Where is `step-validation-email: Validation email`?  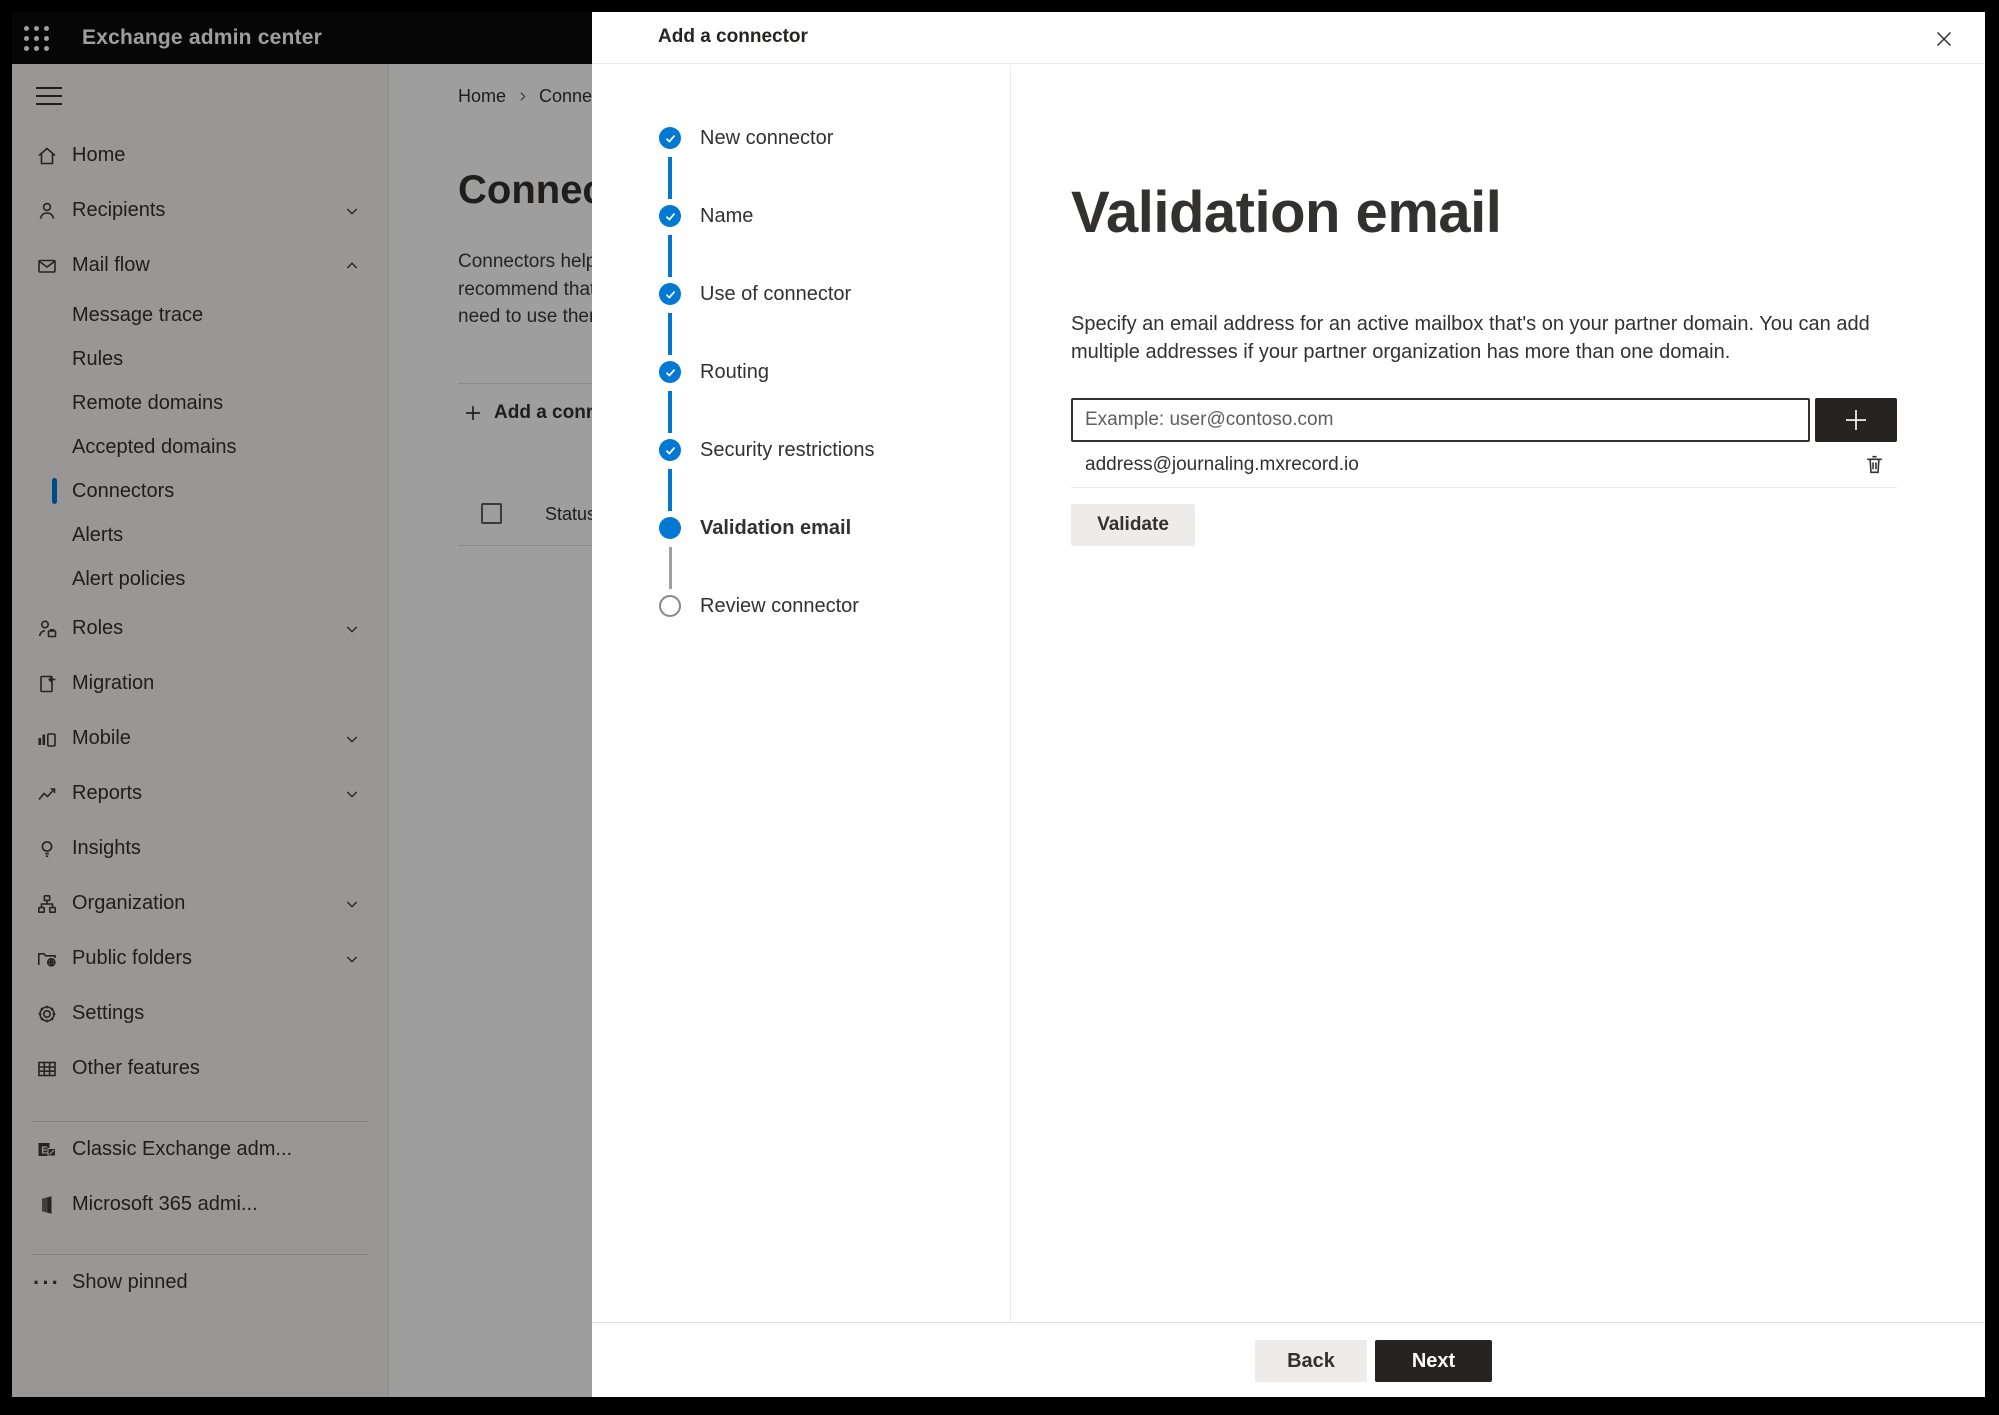
step-validation-email: Validation email is located at coordinates (801, 556).